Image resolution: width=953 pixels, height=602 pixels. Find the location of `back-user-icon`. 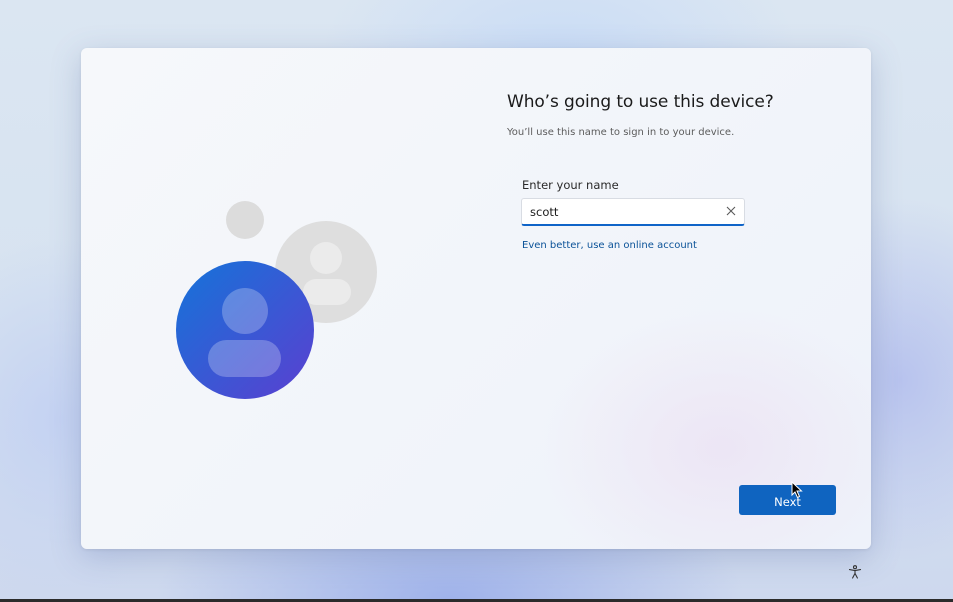

back-user-icon is located at coordinates (326, 272).